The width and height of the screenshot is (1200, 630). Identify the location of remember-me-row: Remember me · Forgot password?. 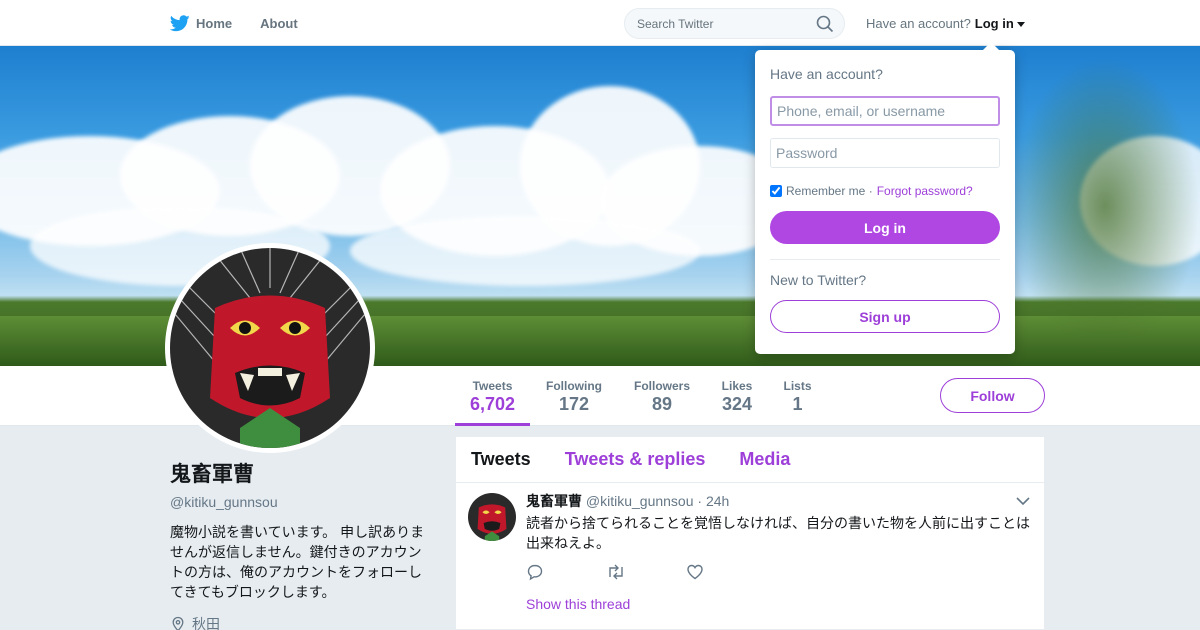
(885, 191).